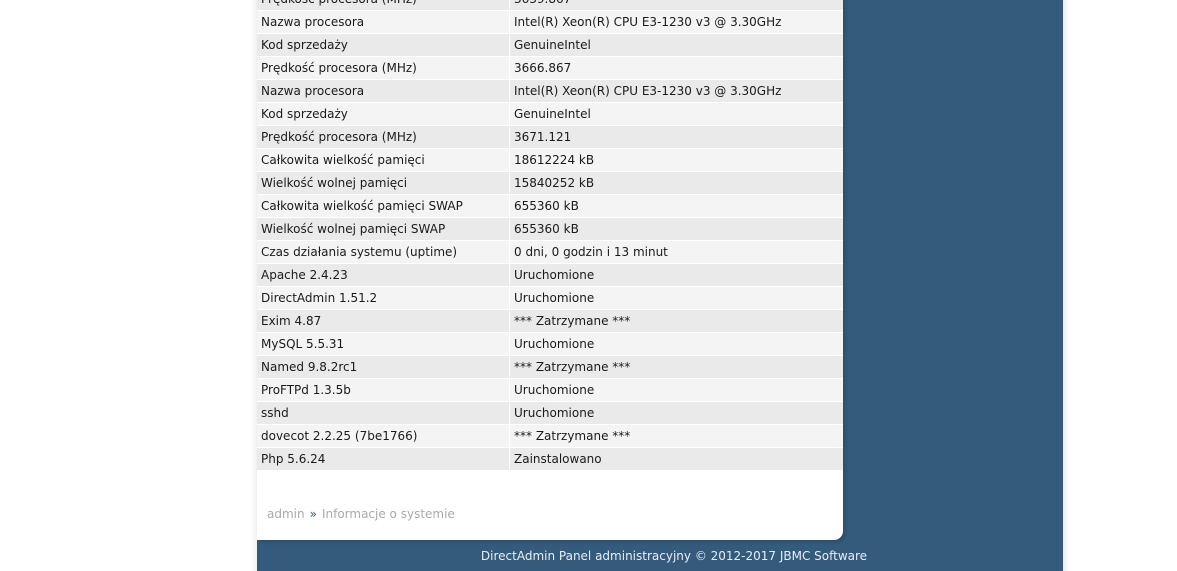  What do you see at coordinates (676, 137) in the screenshot?
I see `row-value: 3671.121` at bounding box center [676, 137].